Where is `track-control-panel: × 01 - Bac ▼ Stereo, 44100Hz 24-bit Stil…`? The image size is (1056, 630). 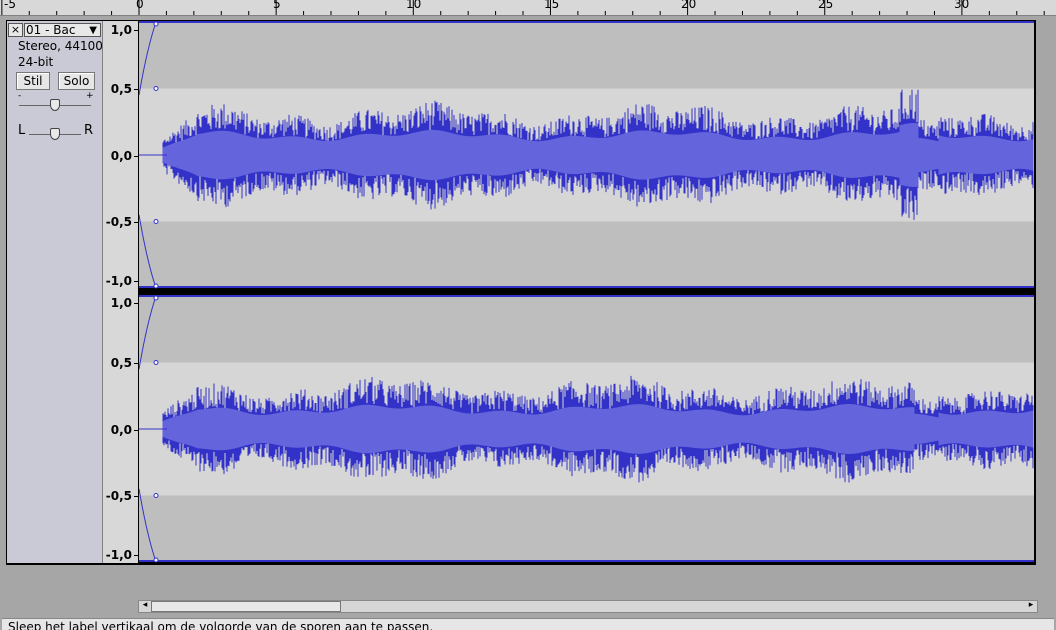 track-control-panel: × 01 - Bac ▼ Stereo, 44100Hz 24-bit Stil… is located at coordinates (62, 292).